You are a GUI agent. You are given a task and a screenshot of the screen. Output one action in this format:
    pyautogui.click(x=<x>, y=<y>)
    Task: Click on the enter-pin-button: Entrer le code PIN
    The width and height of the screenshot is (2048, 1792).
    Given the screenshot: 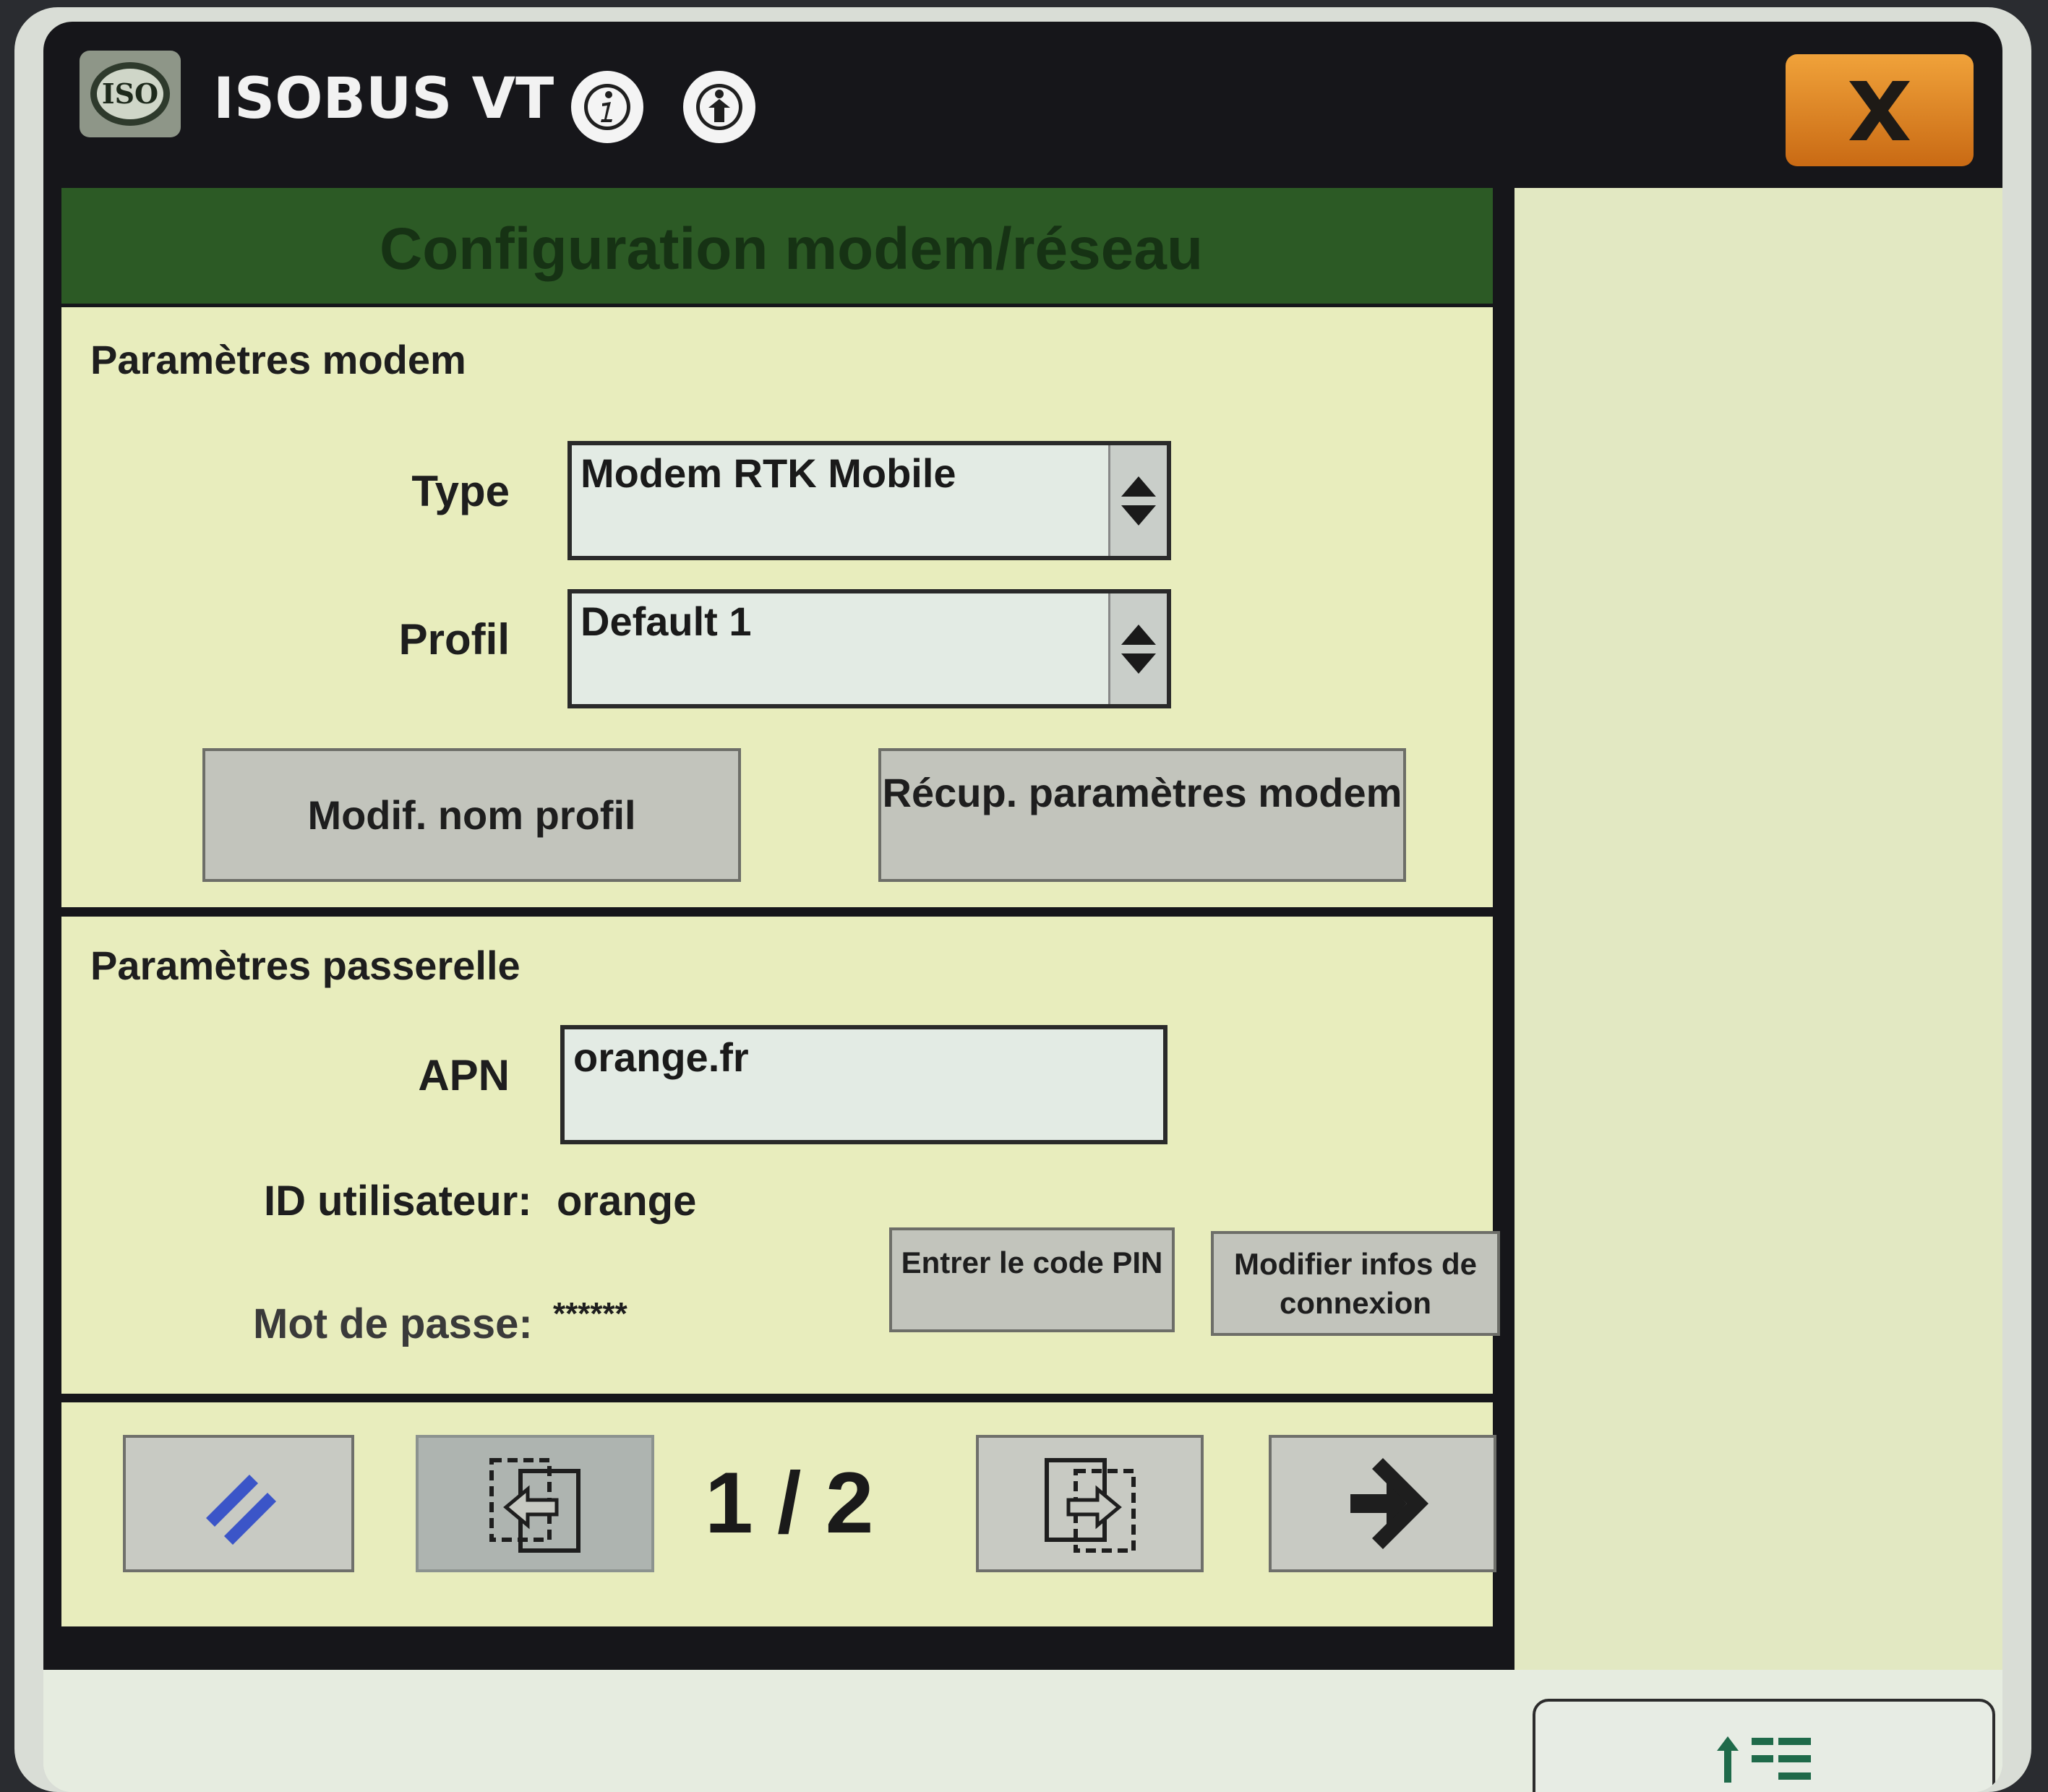 What is the action you would take?
    pyautogui.click(x=1032, y=1280)
    